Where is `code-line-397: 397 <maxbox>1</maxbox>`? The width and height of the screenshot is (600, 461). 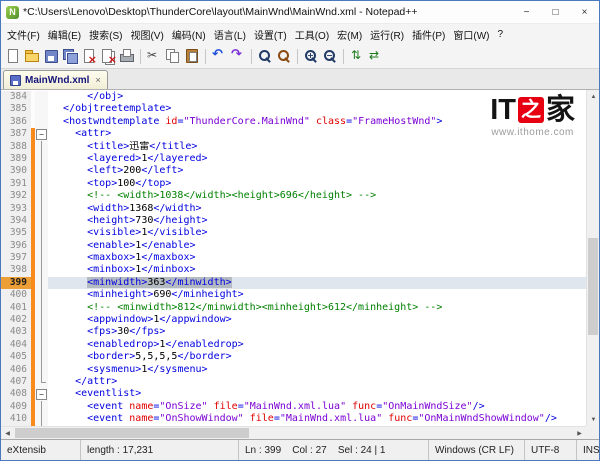
code-line-397: 397 <maxbox>1</maxbox> is located at coordinates (293, 258).